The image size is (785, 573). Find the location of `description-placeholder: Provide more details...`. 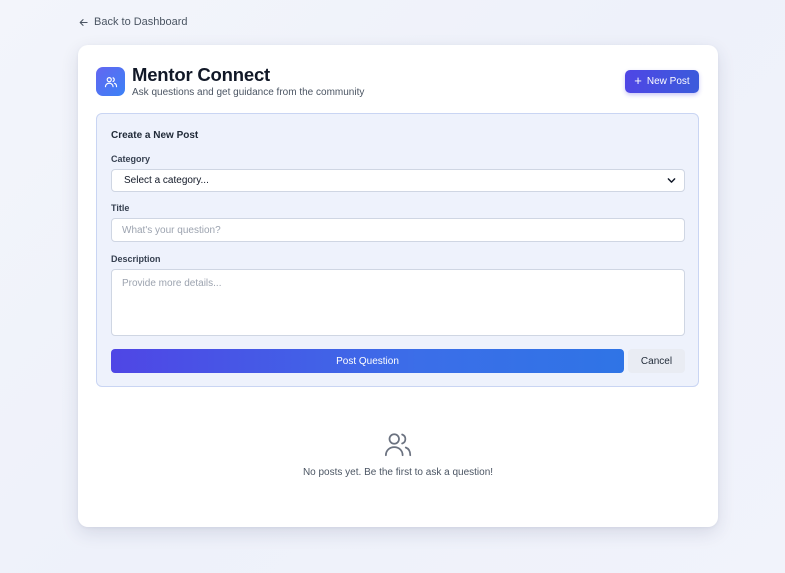

description-placeholder: Provide more details... is located at coordinates (172, 283).